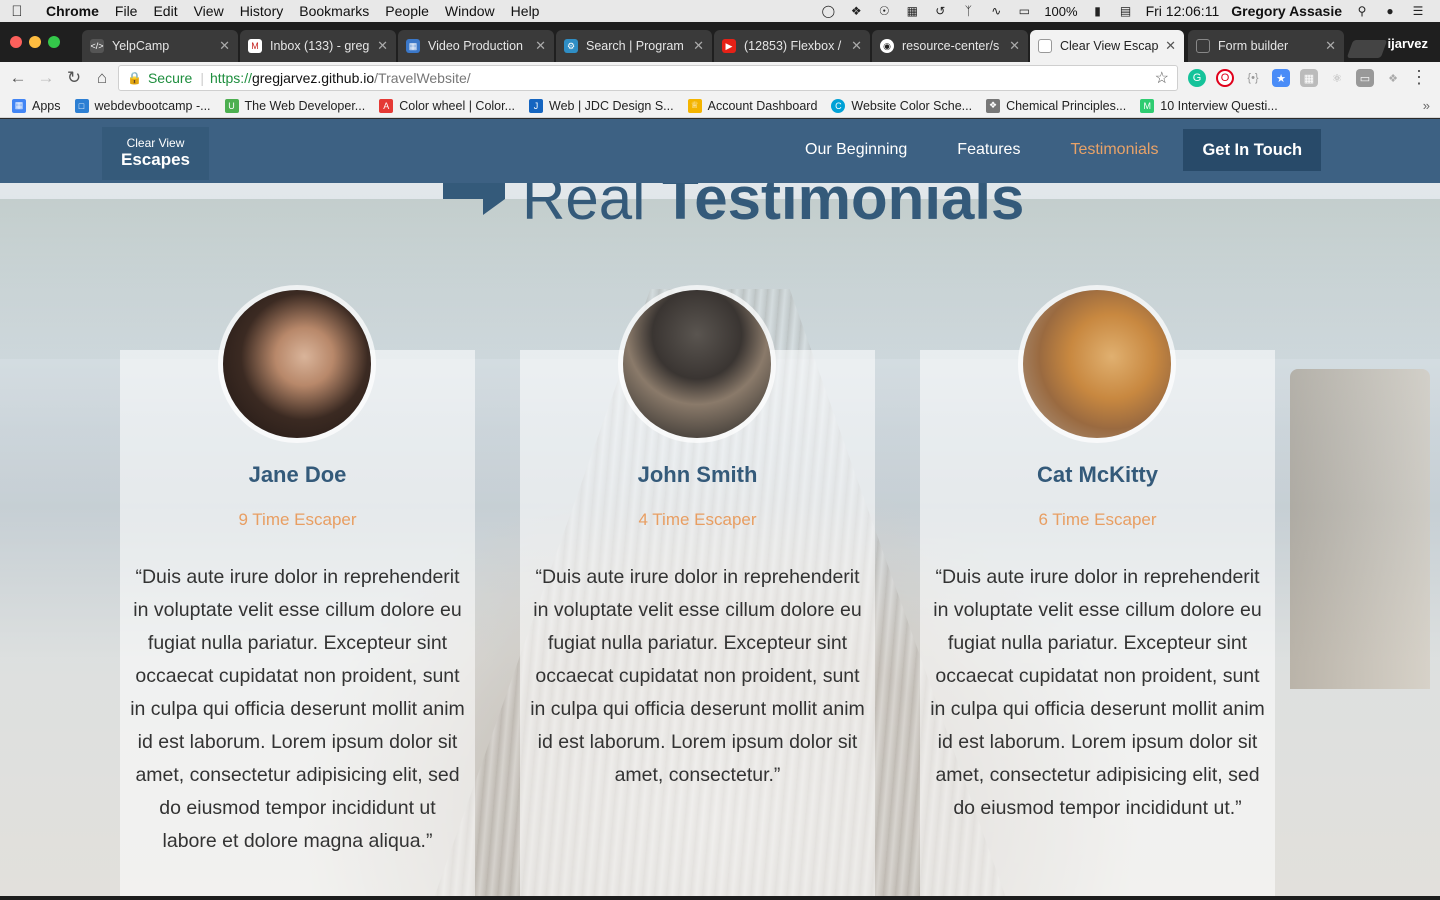 This screenshot has height=900, width=1440. What do you see at coordinates (1114, 150) in the screenshot?
I see `nav-testimonials: Testimonials` at bounding box center [1114, 150].